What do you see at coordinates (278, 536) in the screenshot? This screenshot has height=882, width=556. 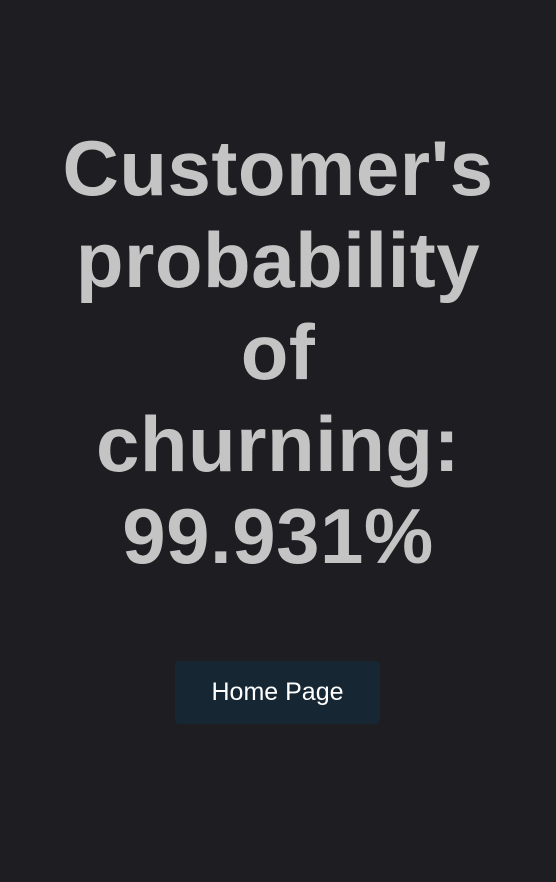 I see `churn-probability-value: 99.931%` at bounding box center [278, 536].